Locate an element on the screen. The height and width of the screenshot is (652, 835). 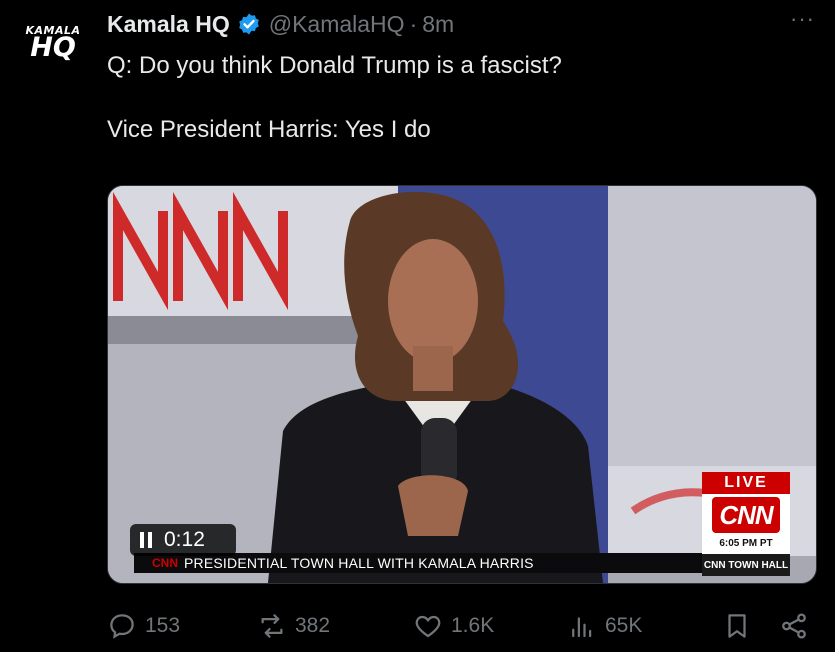
more-options-icon: ··· is located at coordinates (802, 19).